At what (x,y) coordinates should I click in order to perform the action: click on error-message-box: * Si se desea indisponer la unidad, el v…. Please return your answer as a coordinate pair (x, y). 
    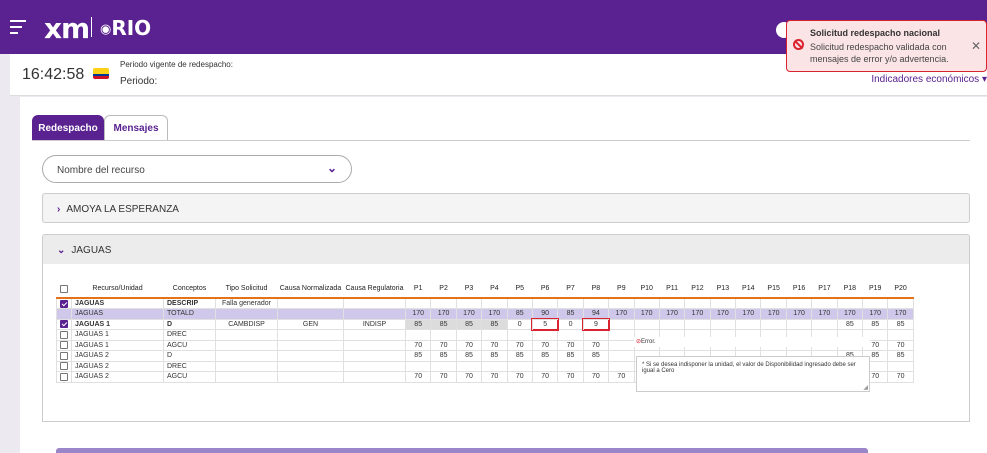
    Looking at the image, I should click on (753, 374).